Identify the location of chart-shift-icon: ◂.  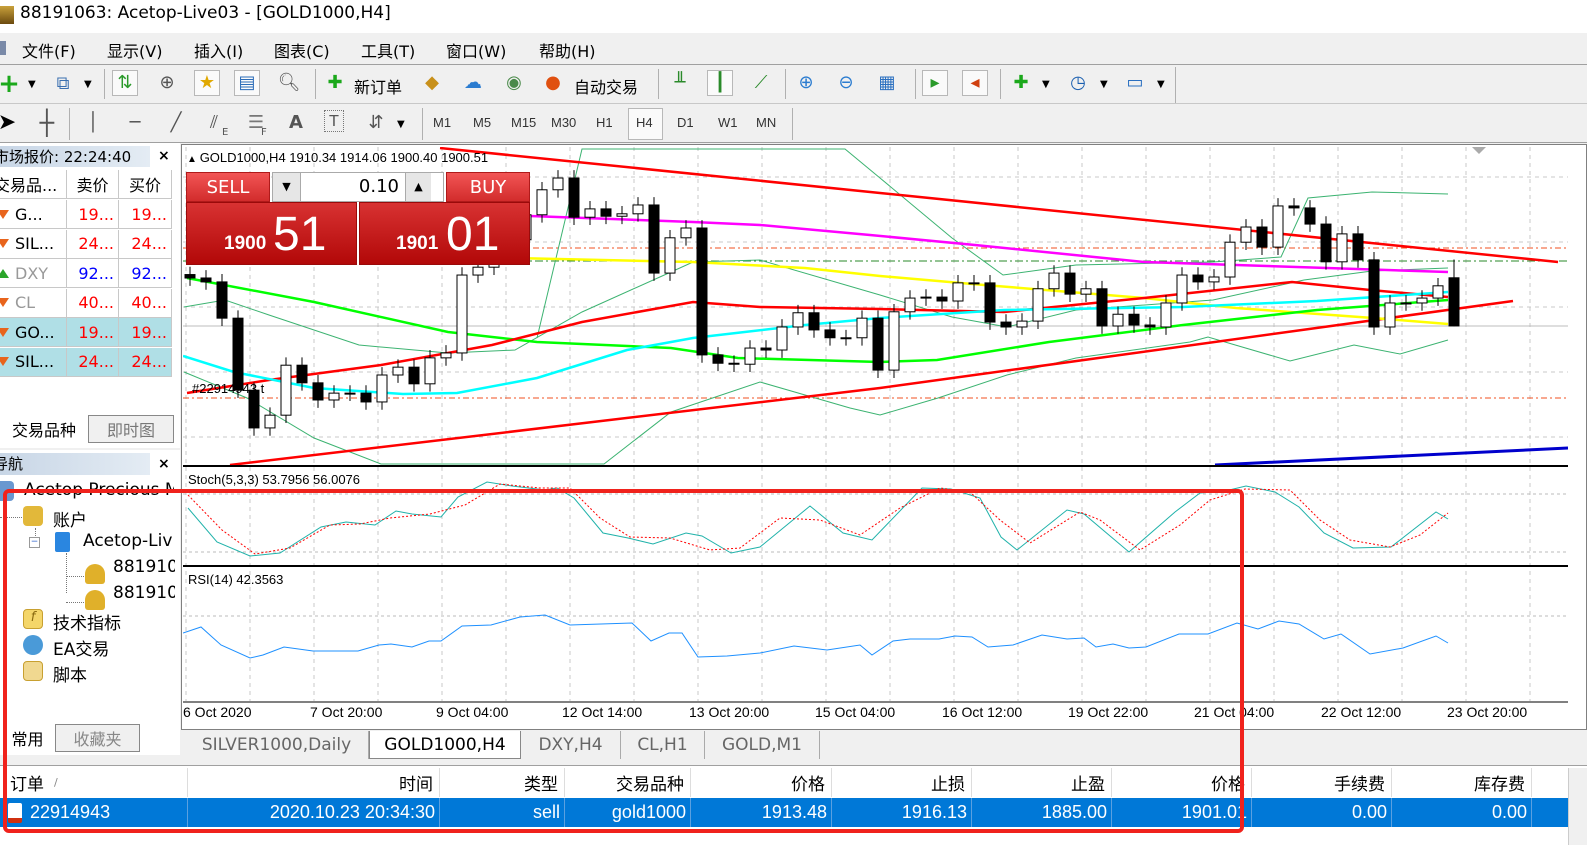
(975, 83).